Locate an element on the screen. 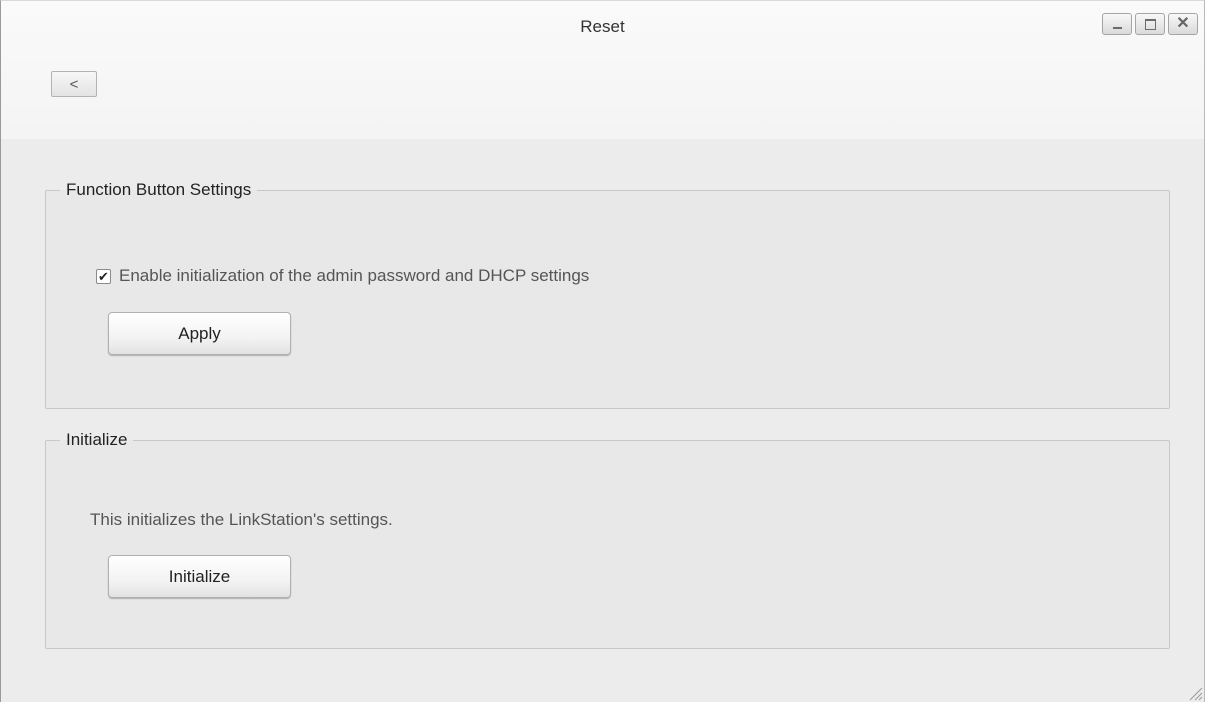 This screenshot has height=702, width=1205. initialize-button: Initialize is located at coordinates (199, 576).